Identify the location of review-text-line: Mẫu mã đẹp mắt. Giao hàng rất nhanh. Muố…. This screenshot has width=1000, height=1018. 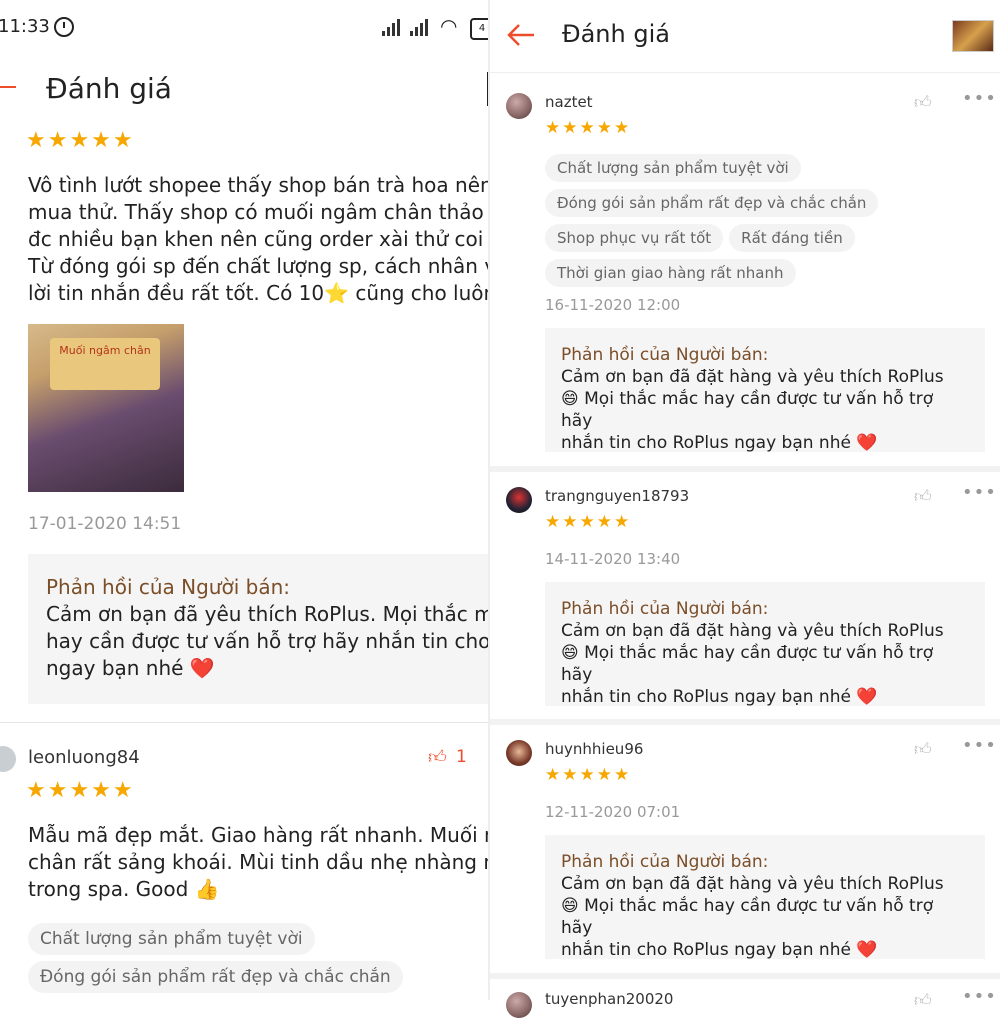
(258, 835).